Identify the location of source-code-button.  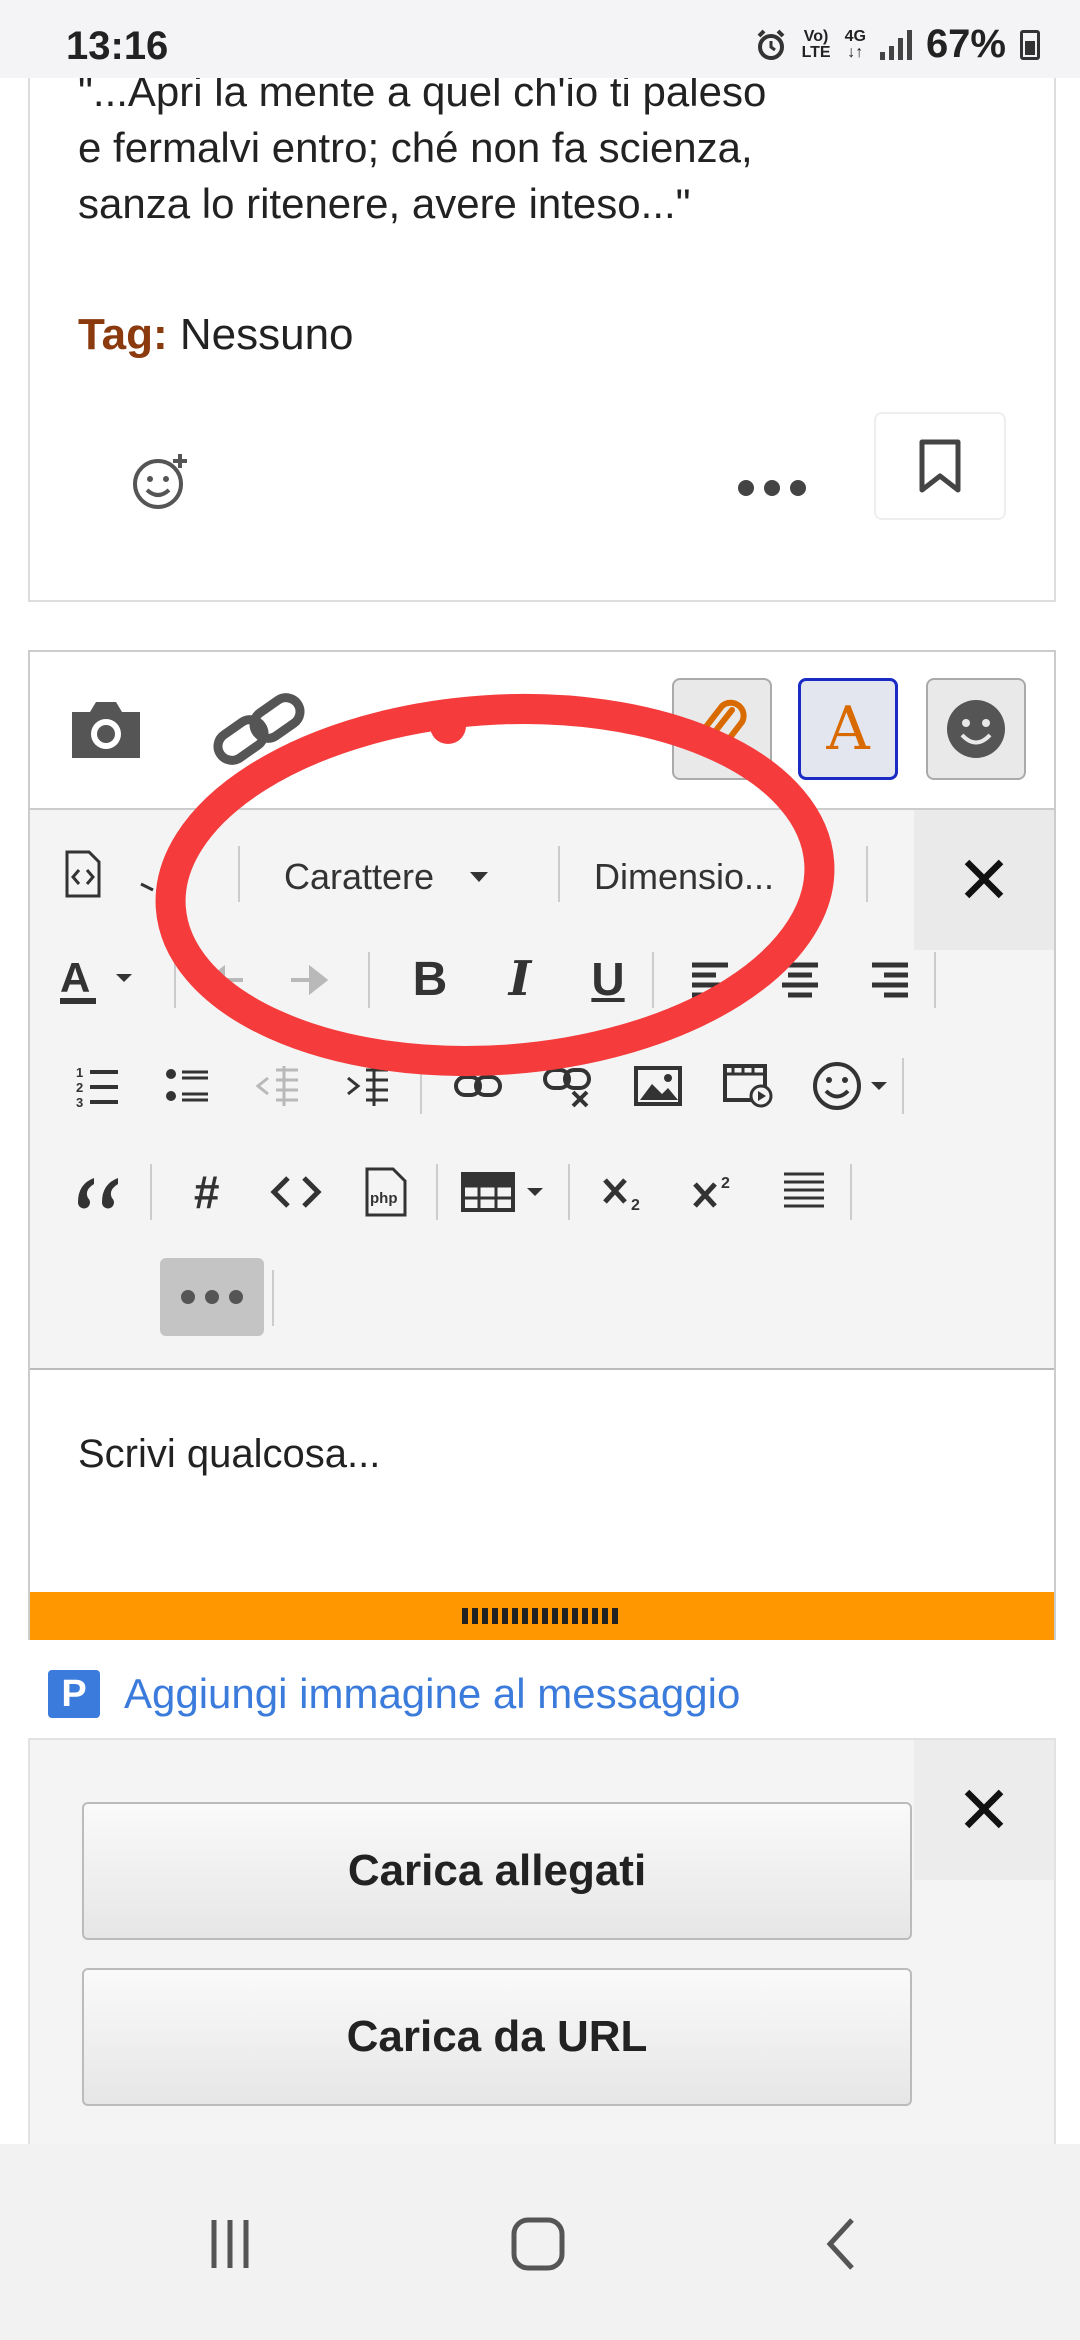
(83, 874).